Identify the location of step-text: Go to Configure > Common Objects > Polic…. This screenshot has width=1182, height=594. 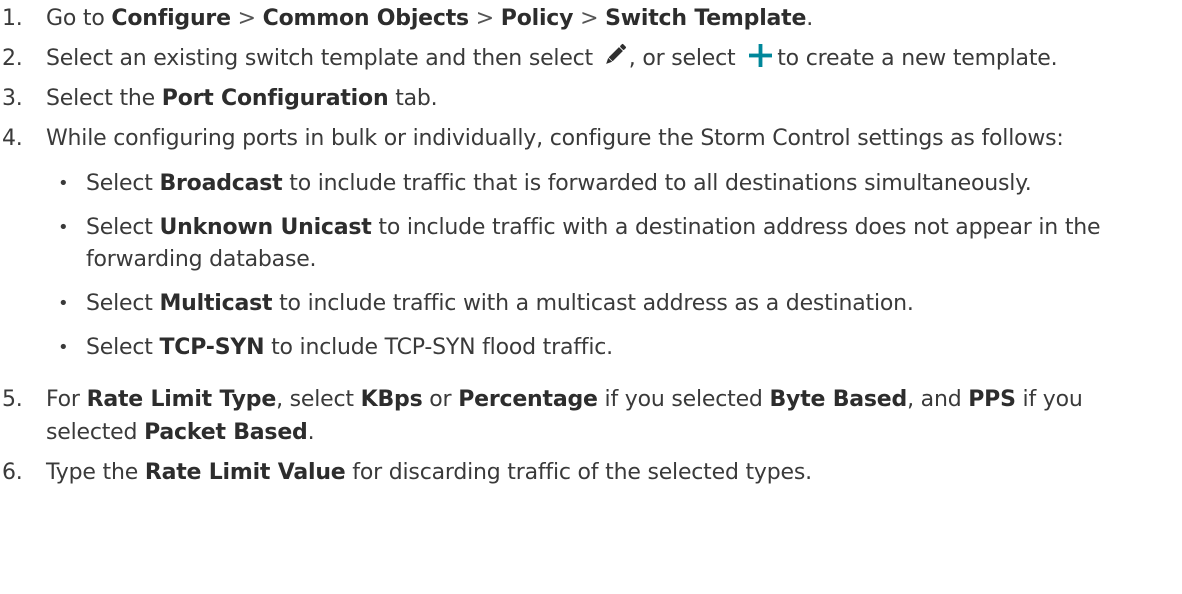
(614, 18).